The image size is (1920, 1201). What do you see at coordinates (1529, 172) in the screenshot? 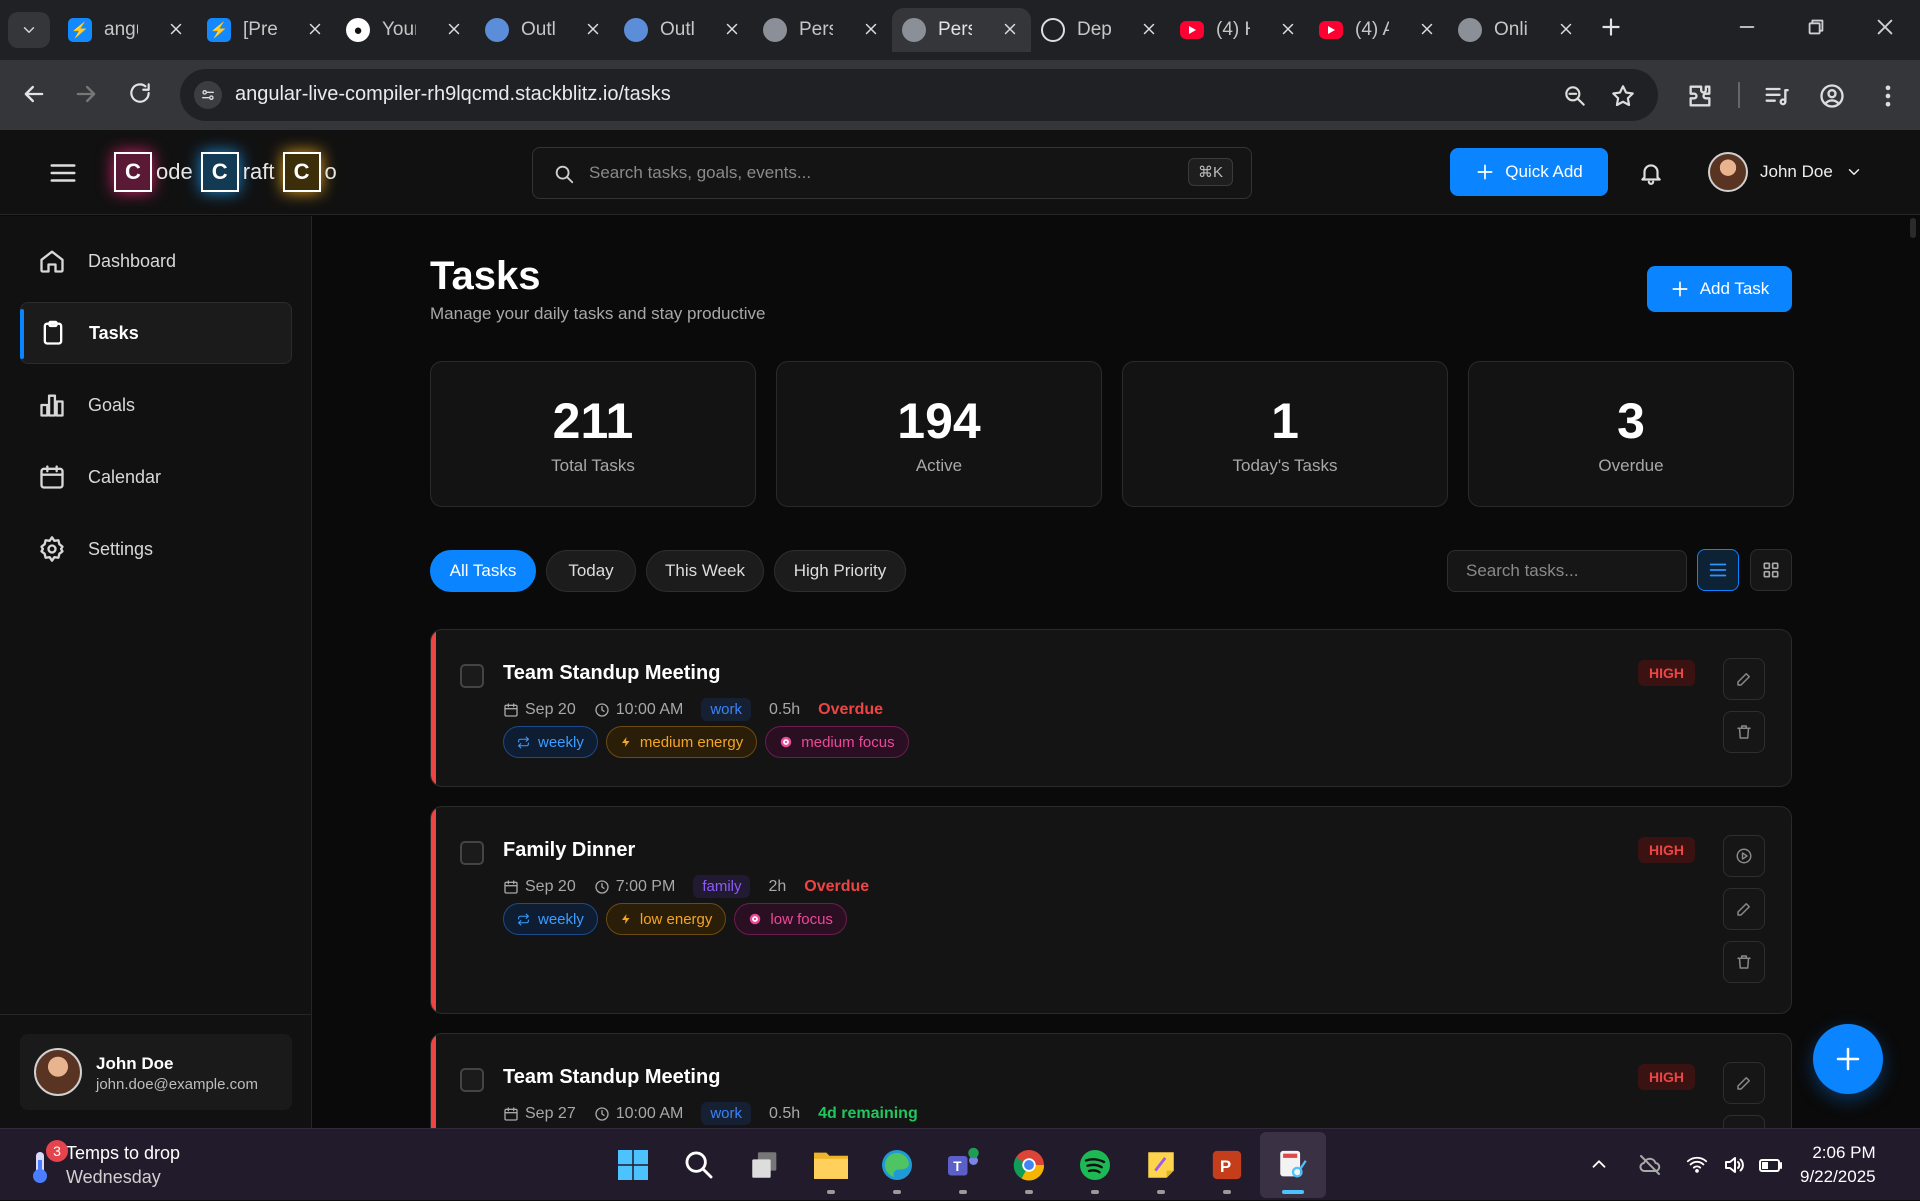
I see `quick-add-button: Quick Add` at bounding box center [1529, 172].